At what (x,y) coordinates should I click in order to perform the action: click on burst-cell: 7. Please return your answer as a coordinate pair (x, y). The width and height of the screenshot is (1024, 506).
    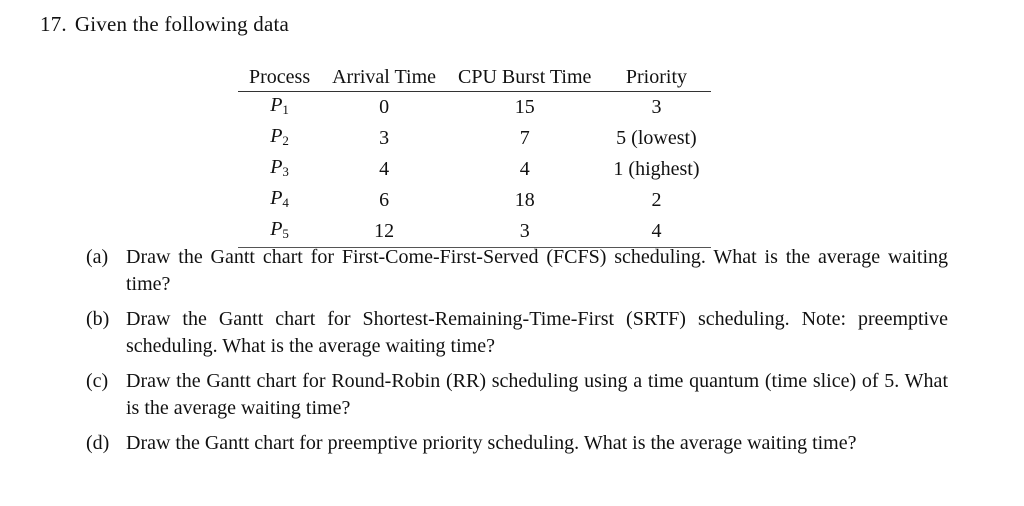
    Looking at the image, I should click on (524, 138).